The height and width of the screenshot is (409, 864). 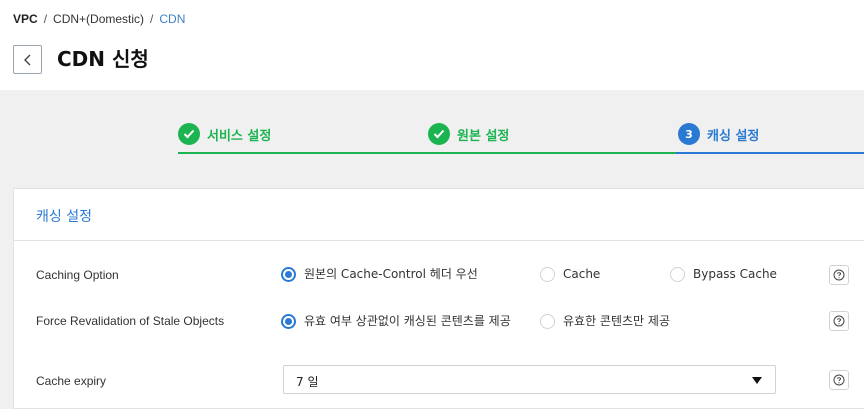 What do you see at coordinates (307, 382) in the screenshot?
I see `cache-expiry-value: 7 일` at bounding box center [307, 382].